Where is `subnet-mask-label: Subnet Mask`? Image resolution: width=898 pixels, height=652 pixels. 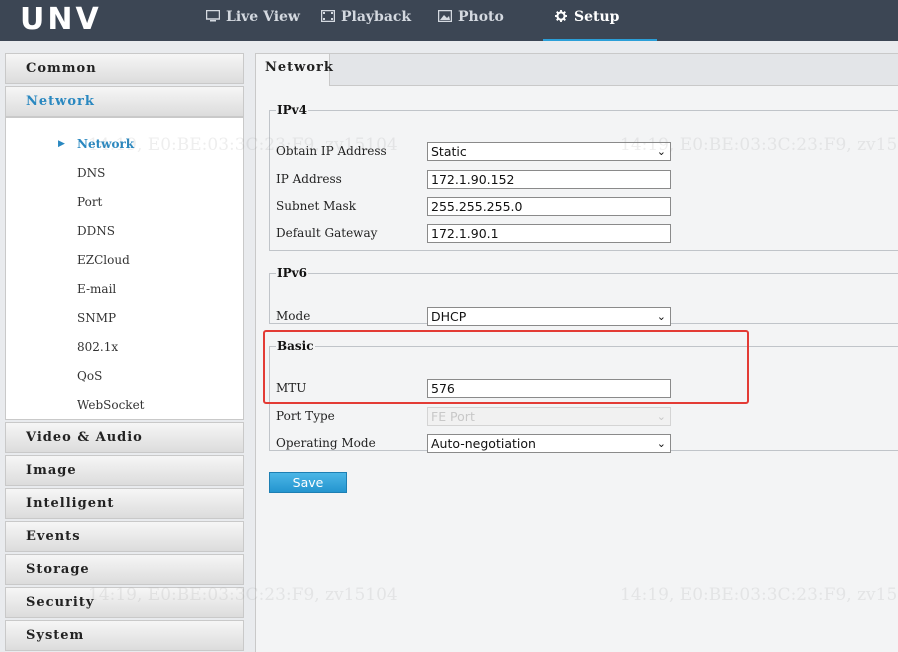 subnet-mask-label: Subnet Mask is located at coordinates (316, 206).